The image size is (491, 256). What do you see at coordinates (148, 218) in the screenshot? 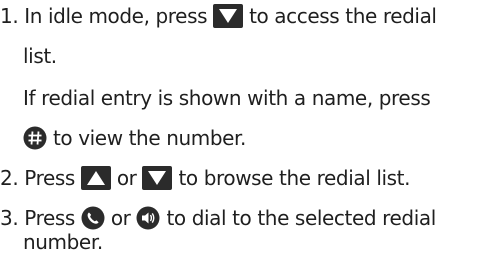
I see `speaker-key-icon` at bounding box center [148, 218].